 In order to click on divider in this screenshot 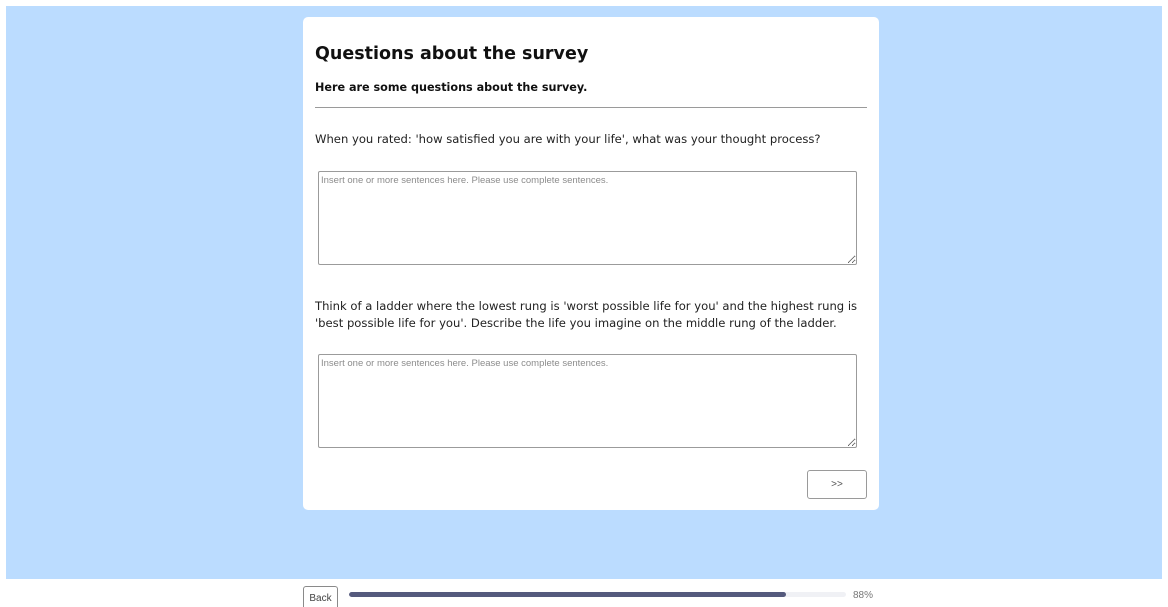, I will do `click(591, 107)`.